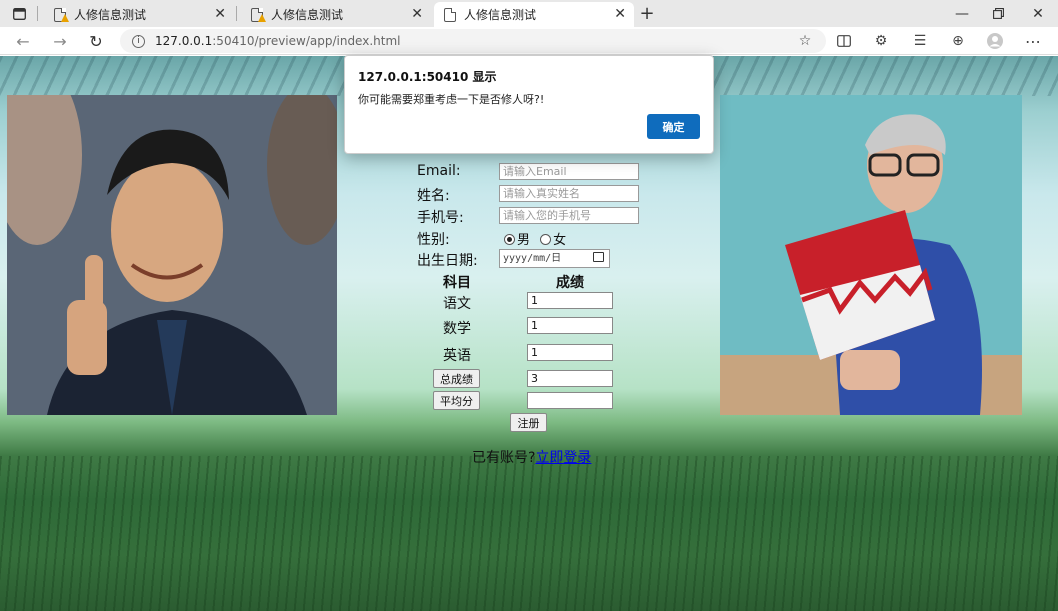  Describe the element at coordinates (958, 41) in the screenshot. I see `collections-icon: ⊕` at that location.